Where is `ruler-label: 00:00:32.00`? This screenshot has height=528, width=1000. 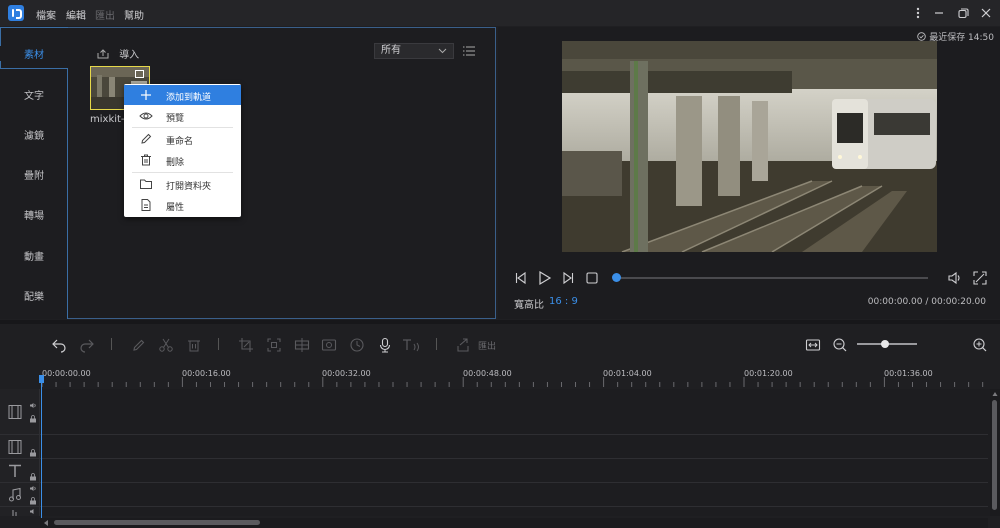 ruler-label: 00:00:32.00 is located at coordinates (346, 373).